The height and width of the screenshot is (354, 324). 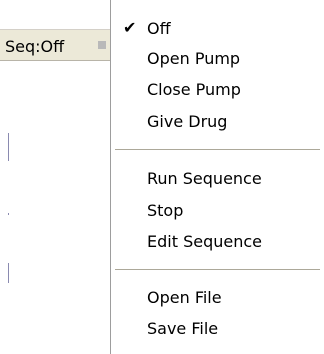 What do you see at coordinates (204, 241) in the screenshot?
I see `menu-item-label: Edit Sequence` at bounding box center [204, 241].